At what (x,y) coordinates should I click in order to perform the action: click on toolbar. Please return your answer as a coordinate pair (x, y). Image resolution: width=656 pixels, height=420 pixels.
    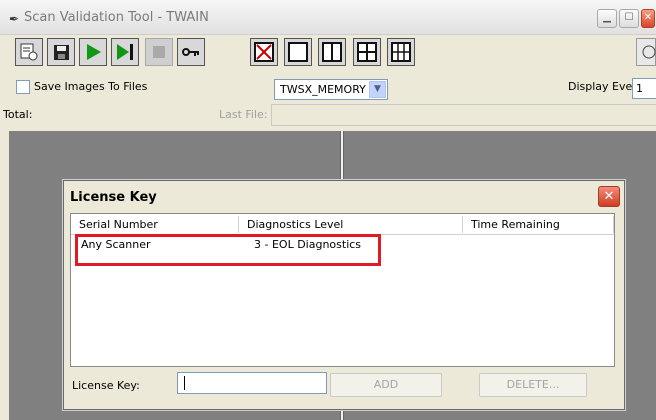
    Looking at the image, I should click on (328, 54).